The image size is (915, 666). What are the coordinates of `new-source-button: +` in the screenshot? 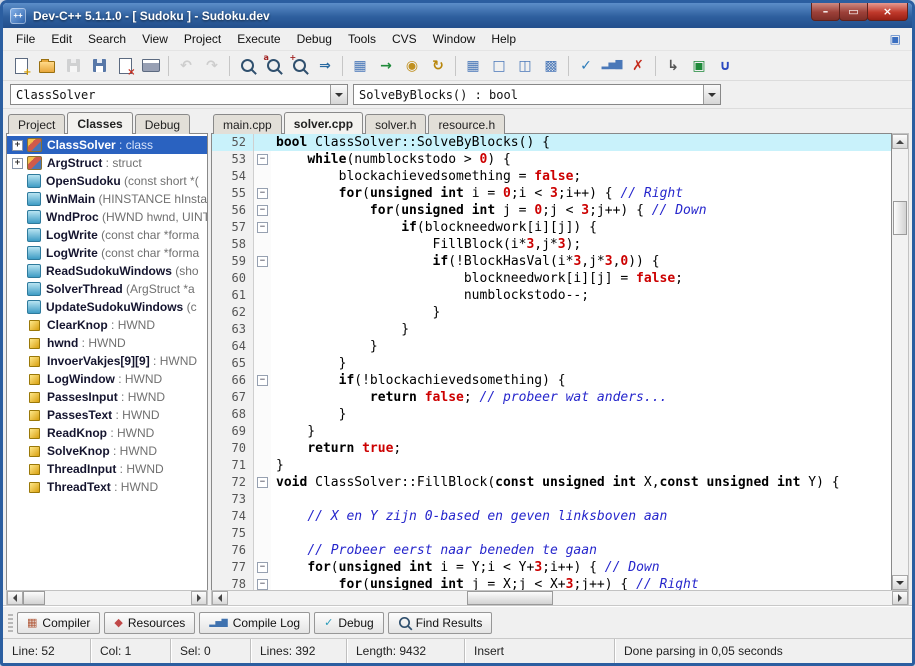 It's located at (21, 66).